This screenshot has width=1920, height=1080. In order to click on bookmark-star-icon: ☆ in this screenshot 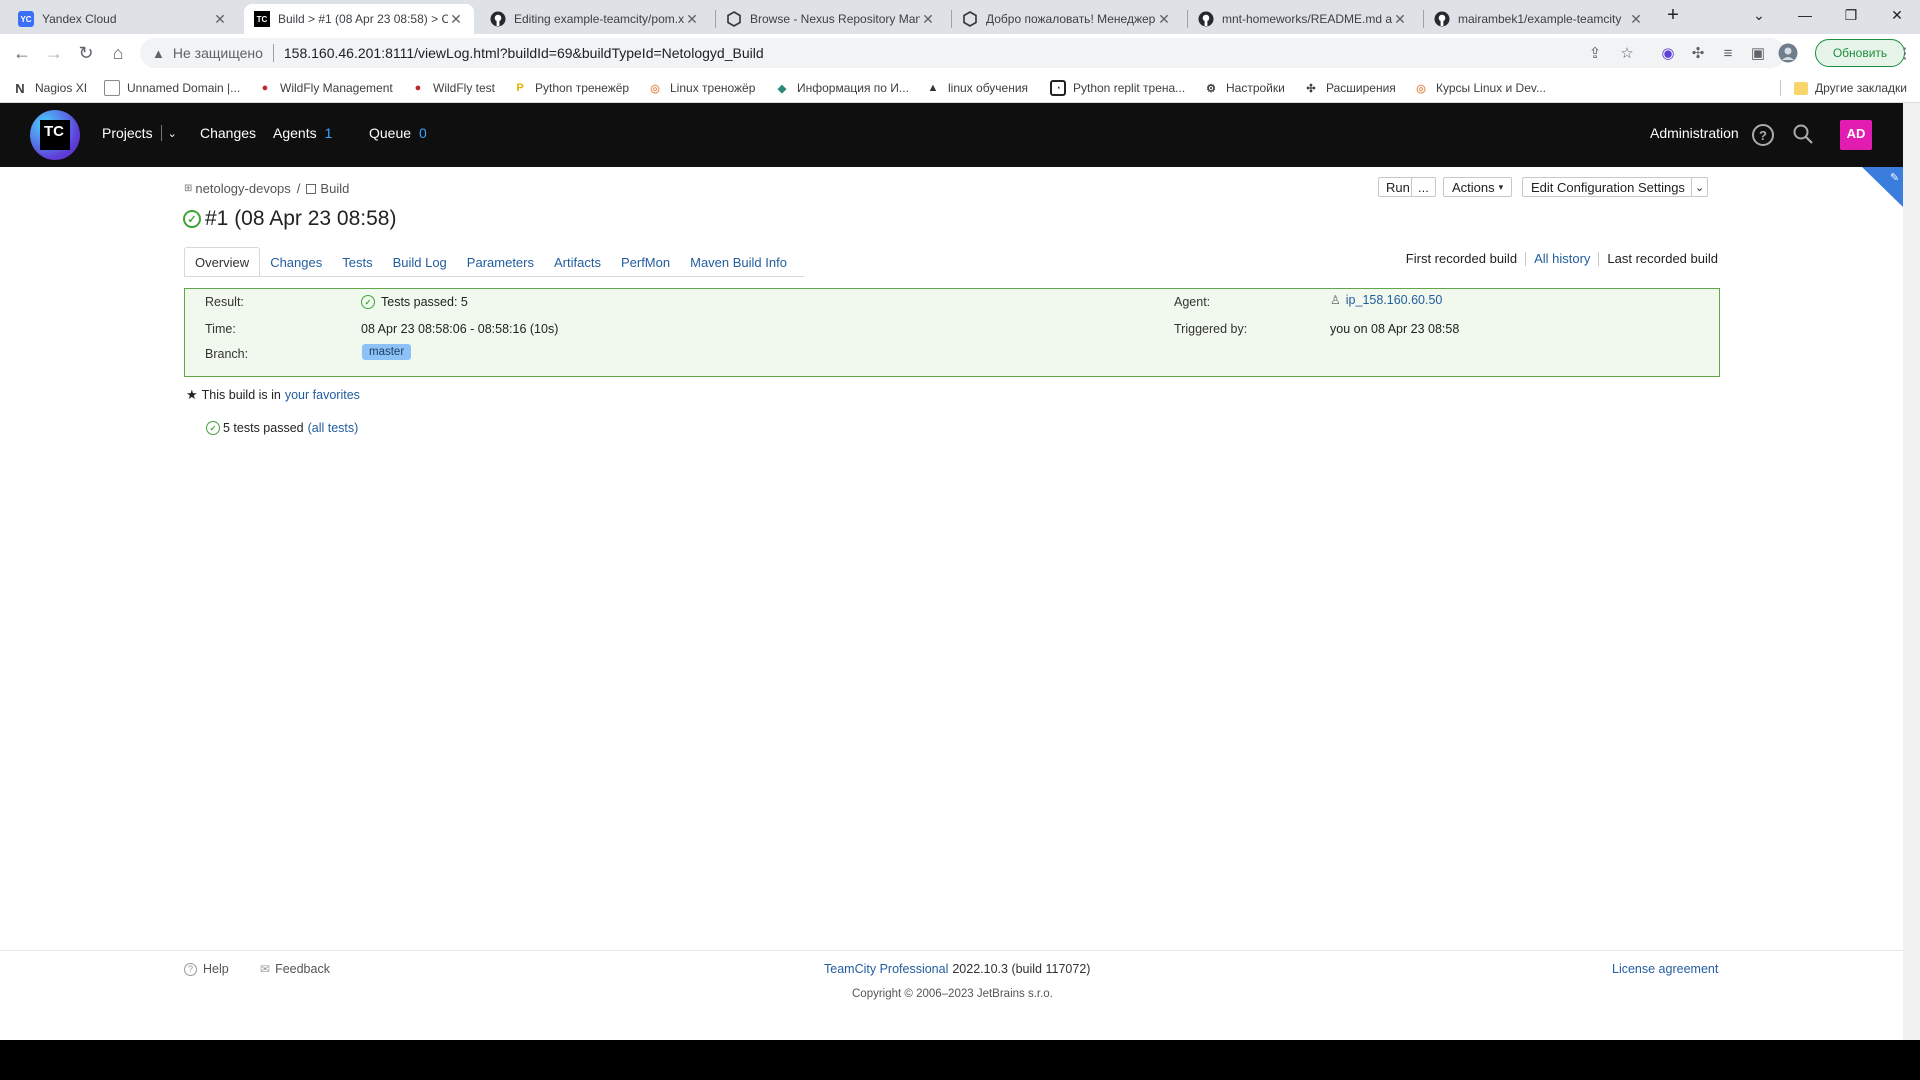, I will do `click(1627, 53)`.